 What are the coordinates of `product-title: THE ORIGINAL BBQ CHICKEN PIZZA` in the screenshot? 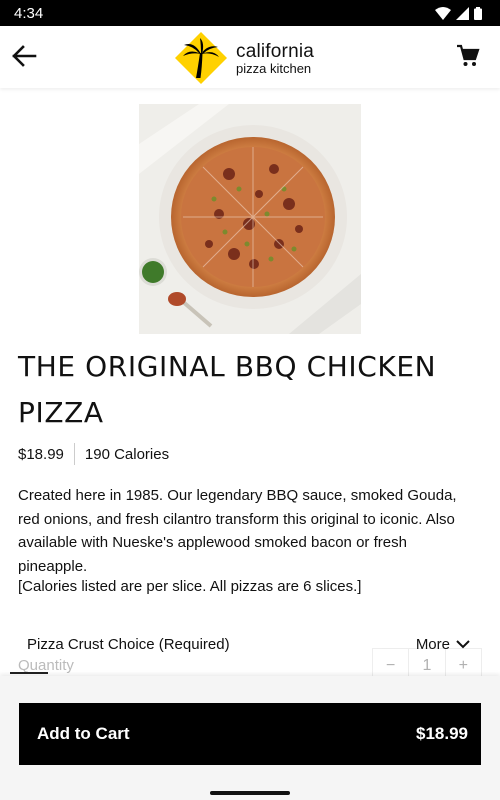 It's located at (227, 389).